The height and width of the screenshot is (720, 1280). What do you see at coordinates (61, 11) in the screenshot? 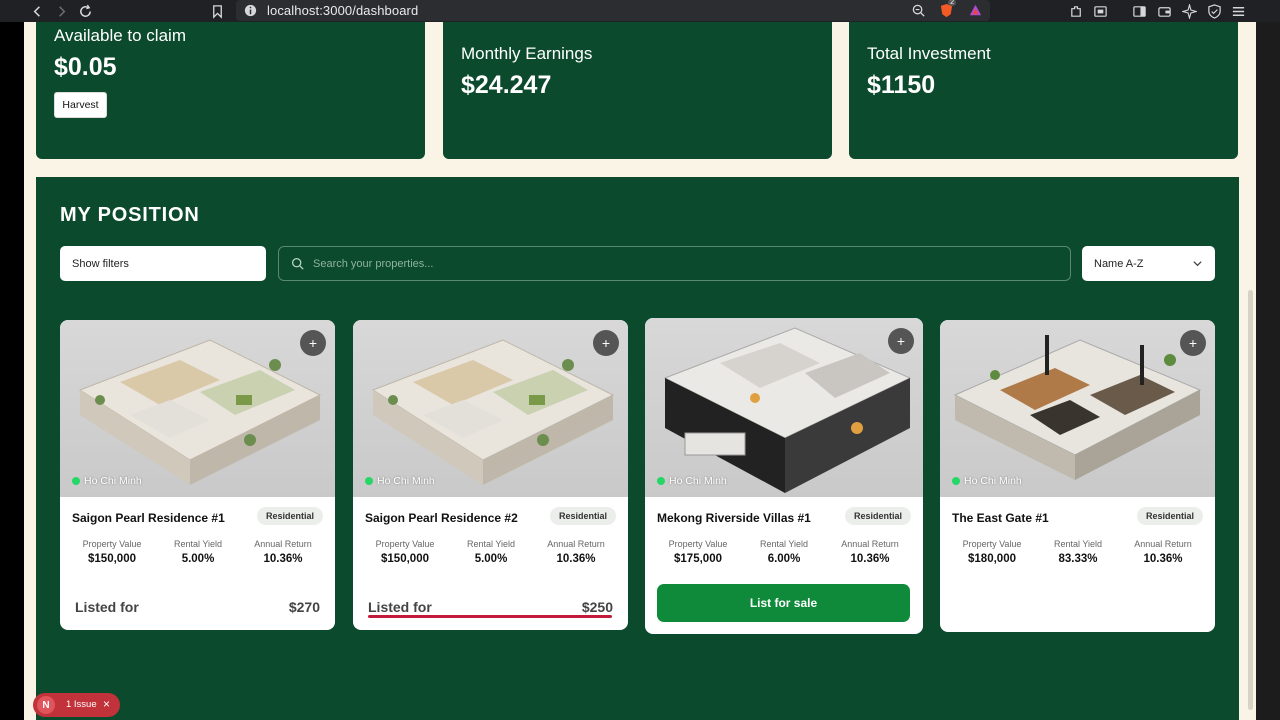
I see `forward-icon` at bounding box center [61, 11].